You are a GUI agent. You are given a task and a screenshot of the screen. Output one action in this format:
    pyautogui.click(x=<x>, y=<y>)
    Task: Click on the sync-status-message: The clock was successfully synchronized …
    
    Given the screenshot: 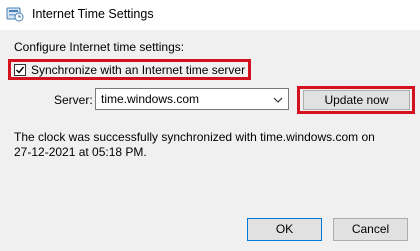 What is the action you would take?
    pyautogui.click(x=214, y=145)
    